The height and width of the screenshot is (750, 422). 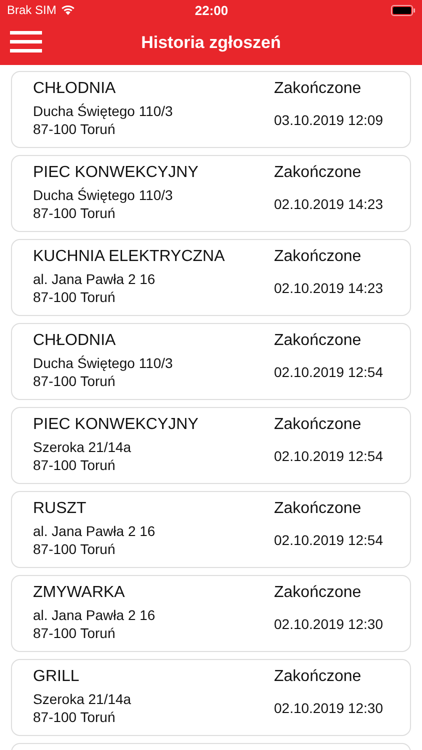 I want to click on device-name: KUCHNIA ELEKTRYCZNA, so click(x=129, y=257).